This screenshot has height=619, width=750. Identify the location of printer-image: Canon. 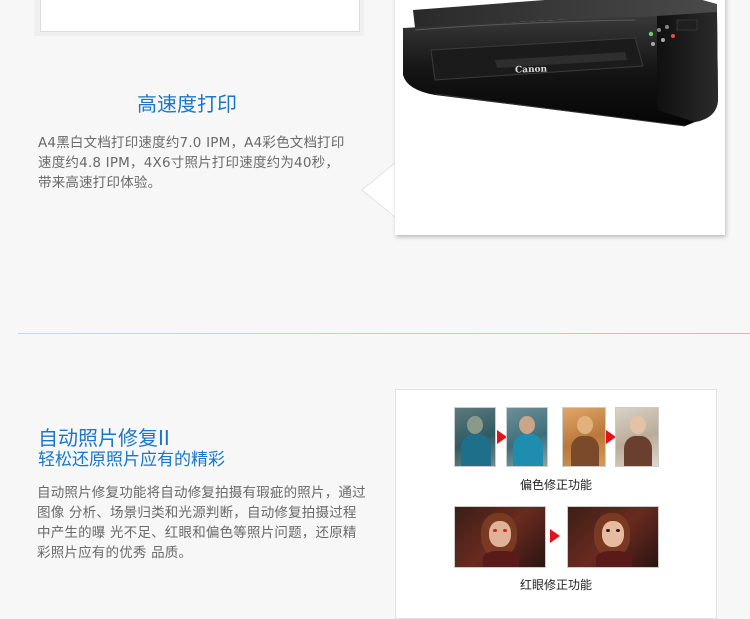
(560, 63).